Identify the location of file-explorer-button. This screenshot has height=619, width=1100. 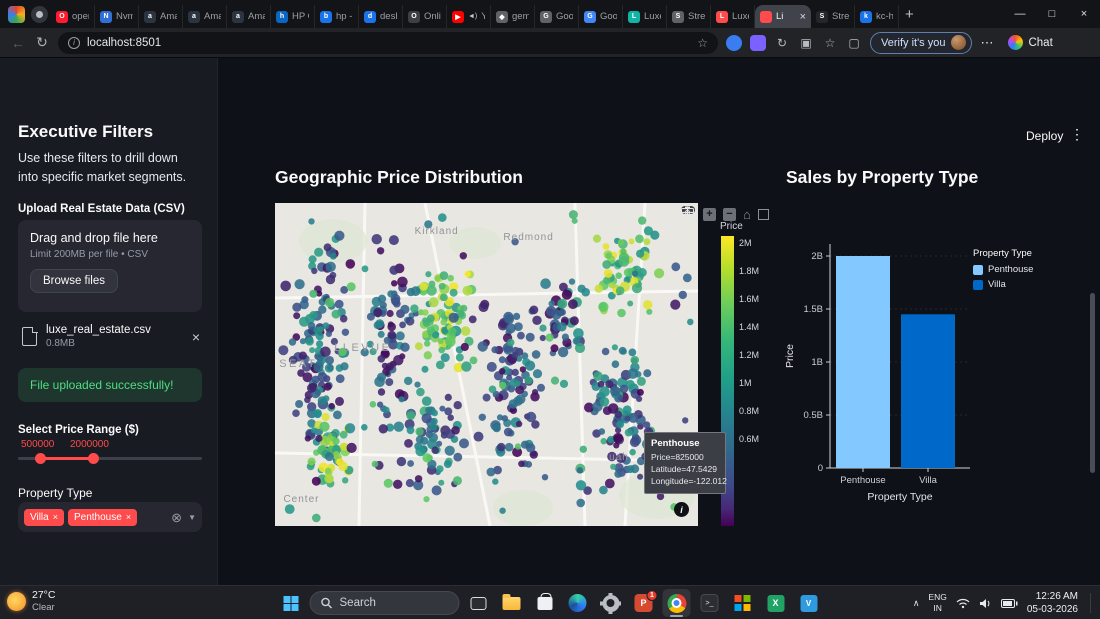
(512, 603).